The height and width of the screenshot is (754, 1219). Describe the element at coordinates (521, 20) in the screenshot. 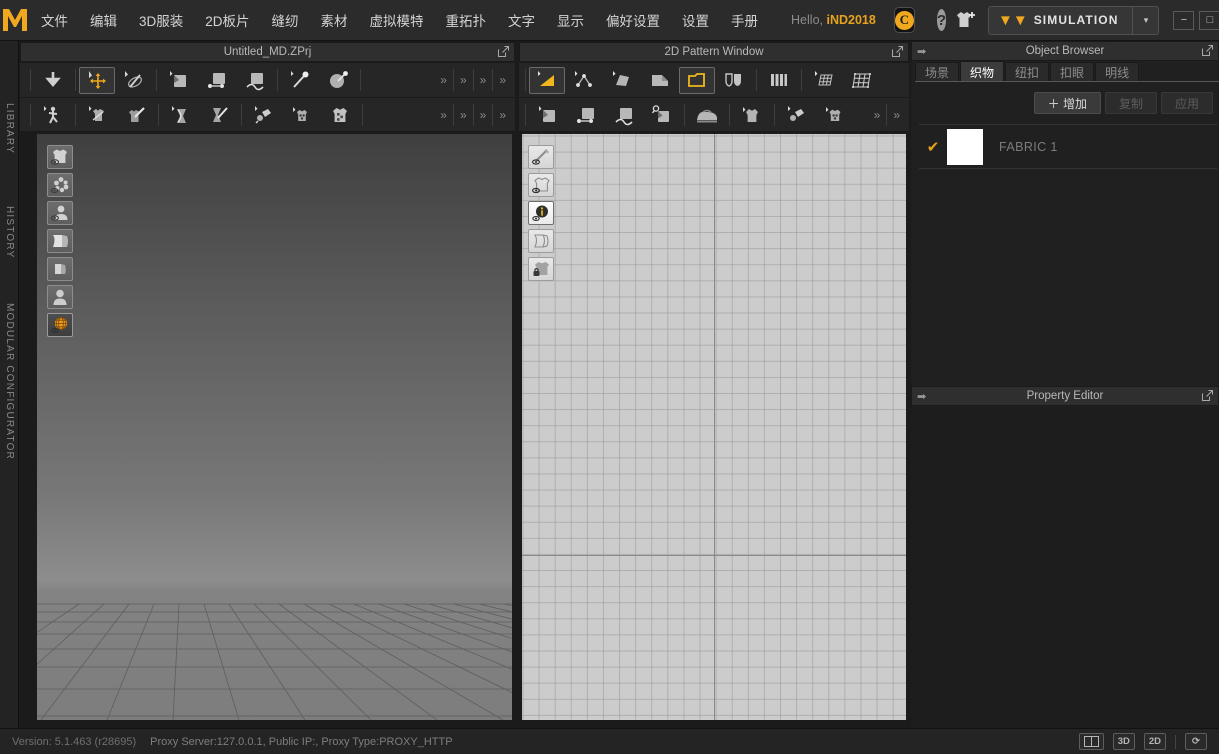

I see `menu-text: 文字` at that location.